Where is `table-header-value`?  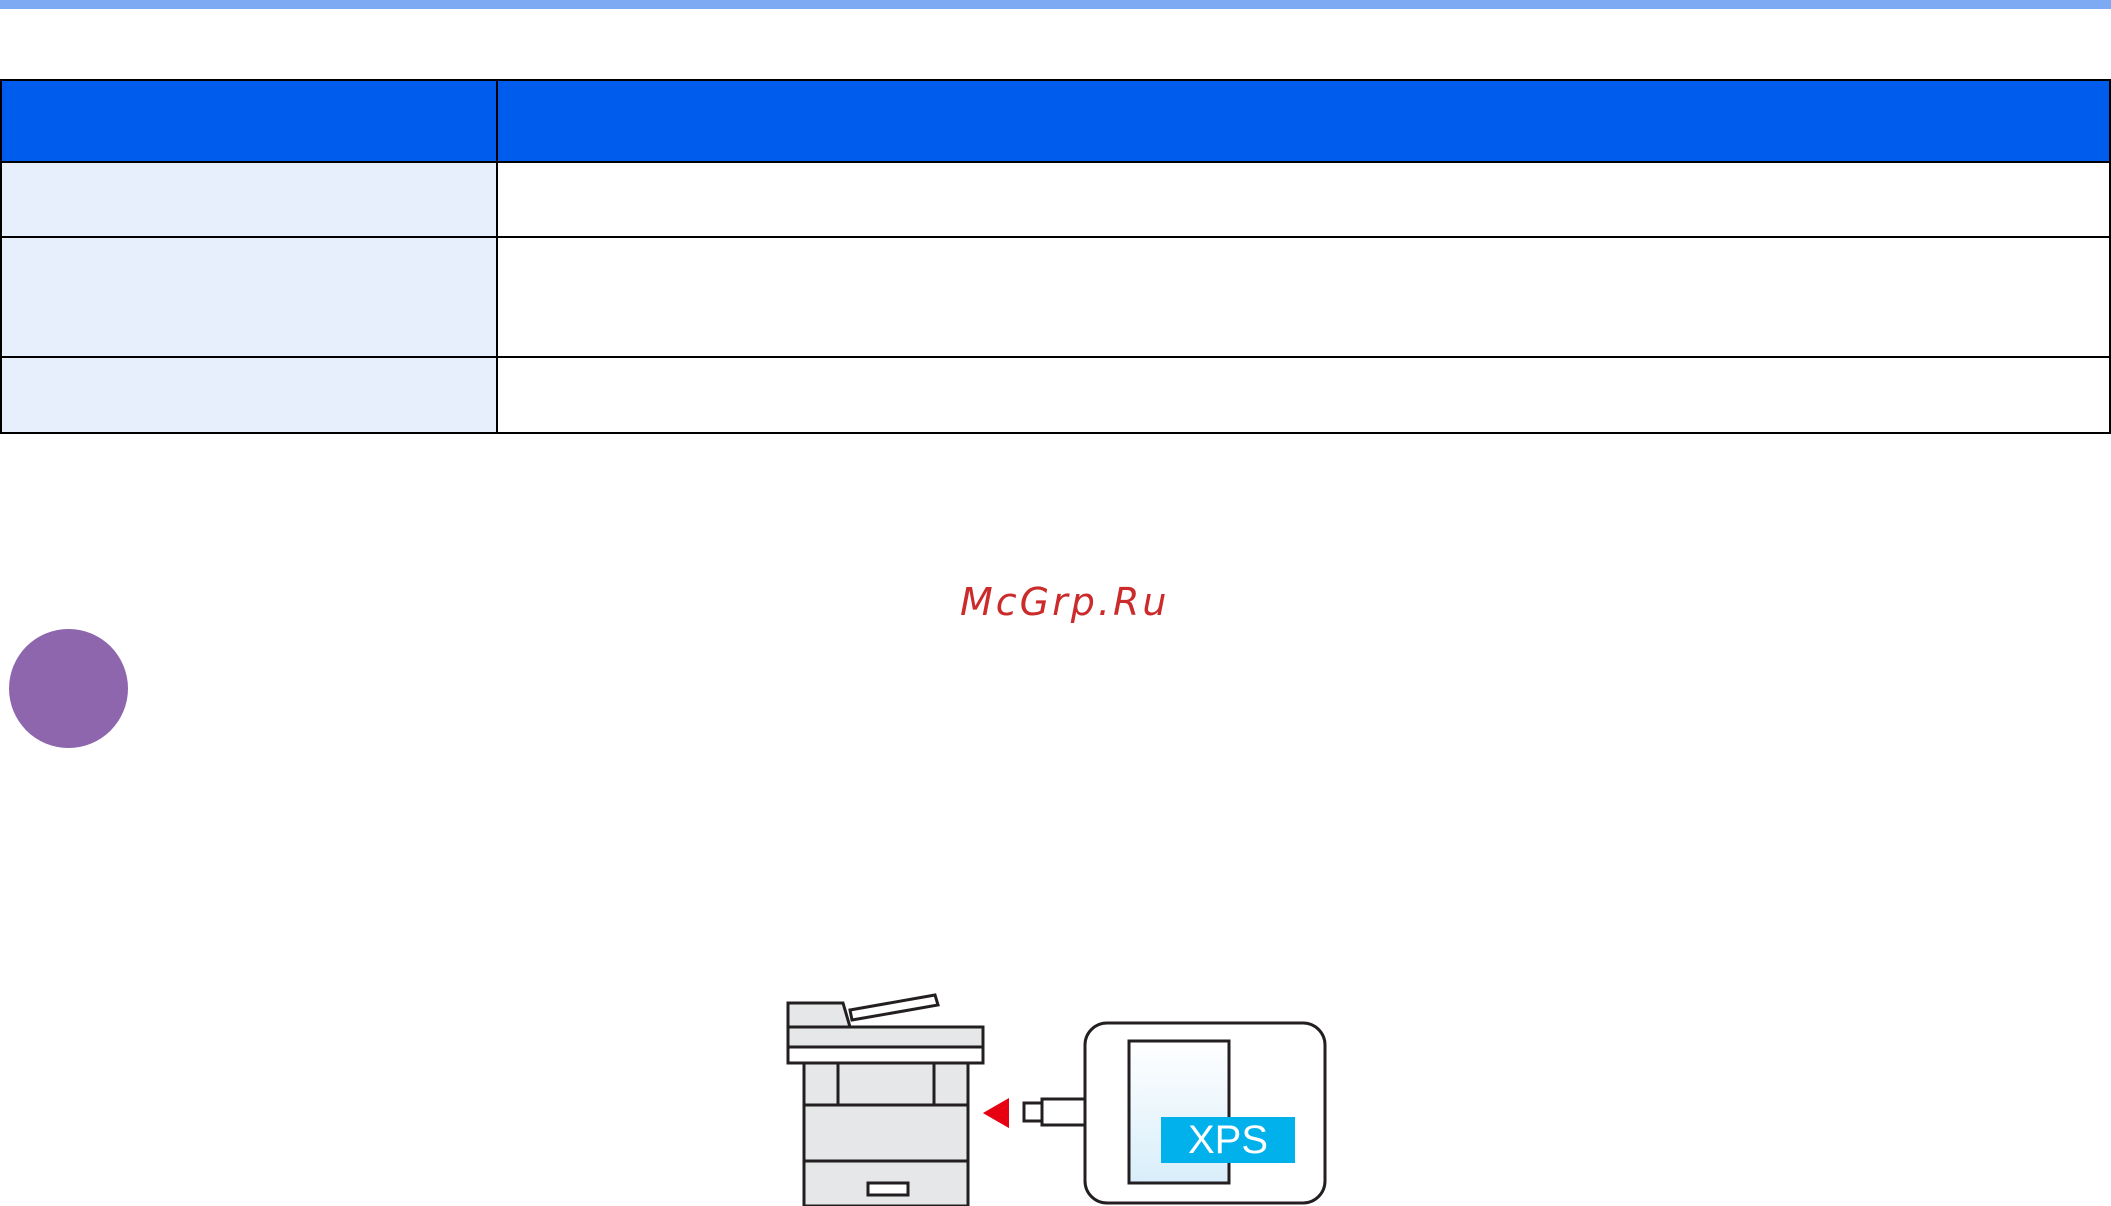 table-header-value is located at coordinates (1303, 121).